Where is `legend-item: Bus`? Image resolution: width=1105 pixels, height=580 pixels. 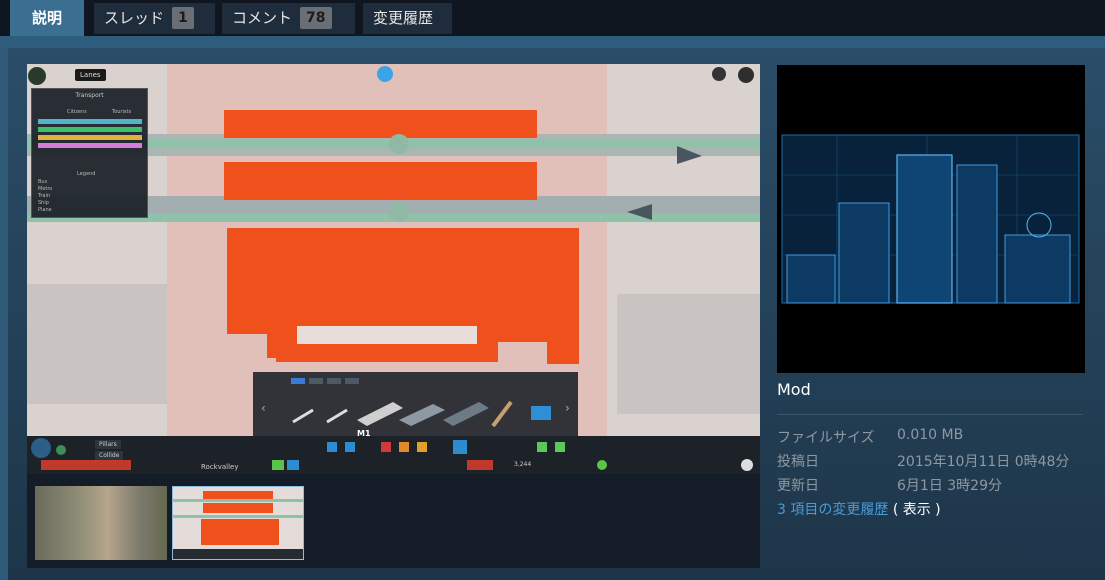 legend-item: Bus is located at coordinates (43, 182).